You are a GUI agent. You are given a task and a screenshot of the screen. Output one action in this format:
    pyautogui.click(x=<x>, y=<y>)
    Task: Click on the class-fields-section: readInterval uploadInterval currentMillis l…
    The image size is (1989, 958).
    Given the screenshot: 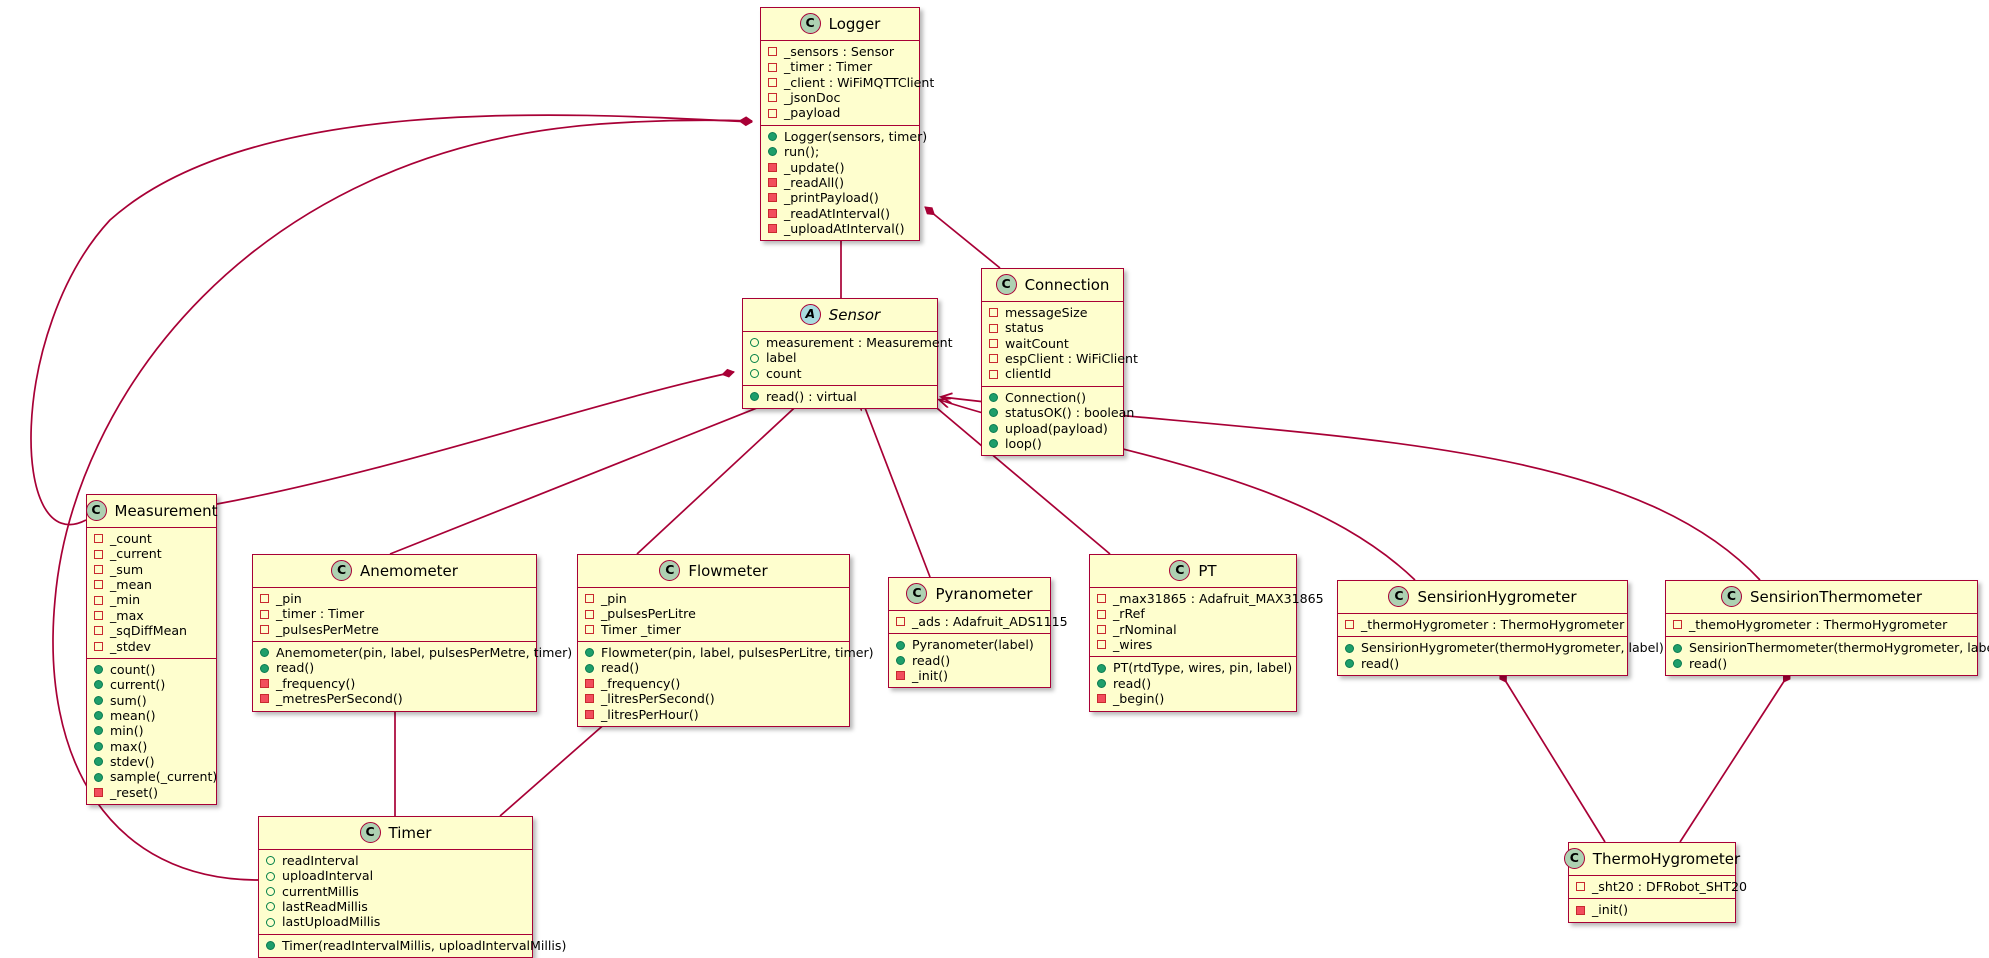 What is the action you would take?
    pyautogui.click(x=395, y=892)
    